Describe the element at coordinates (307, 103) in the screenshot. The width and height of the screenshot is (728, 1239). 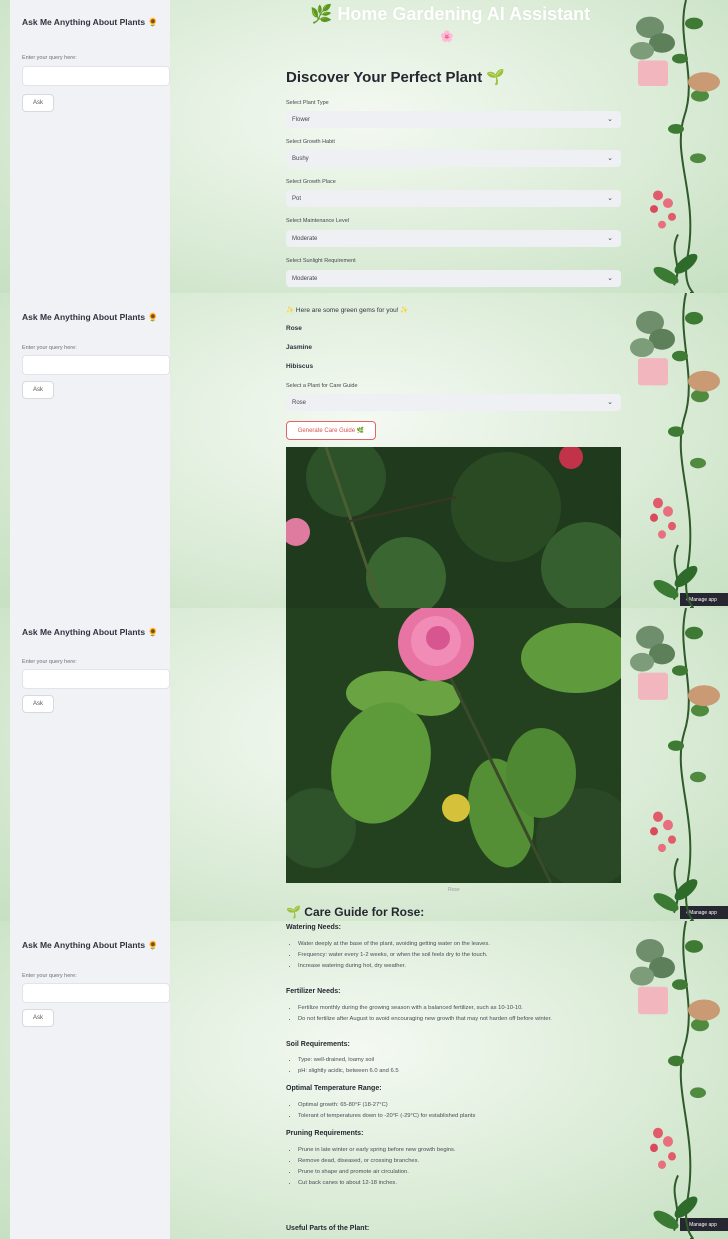
I see `plant-type-label: Select Plant Type` at that location.